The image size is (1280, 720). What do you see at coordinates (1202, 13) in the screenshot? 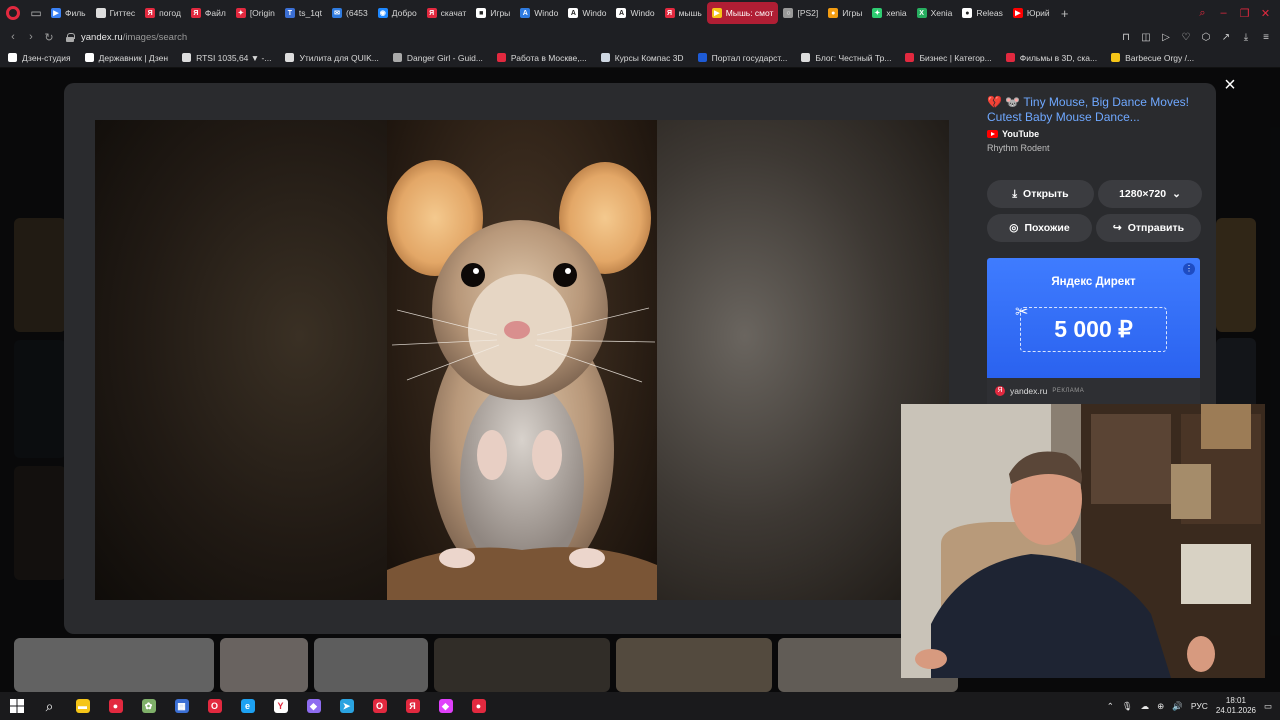
I see `search-tabs-icon: ⌕` at bounding box center [1202, 13].